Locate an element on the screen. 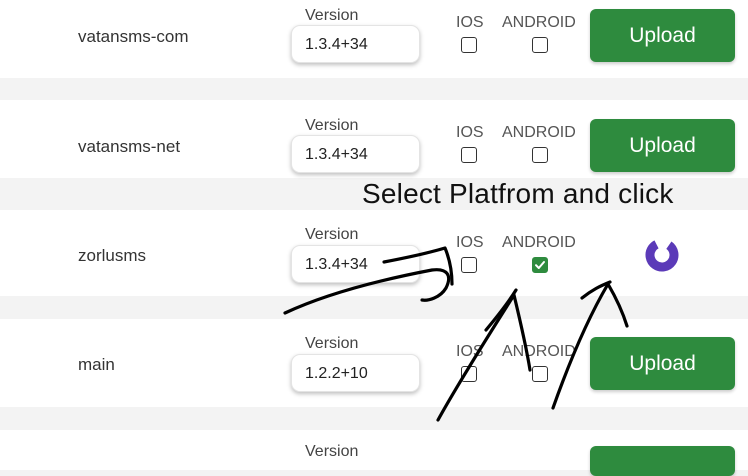  app-name: vatansms-com is located at coordinates (133, 36).